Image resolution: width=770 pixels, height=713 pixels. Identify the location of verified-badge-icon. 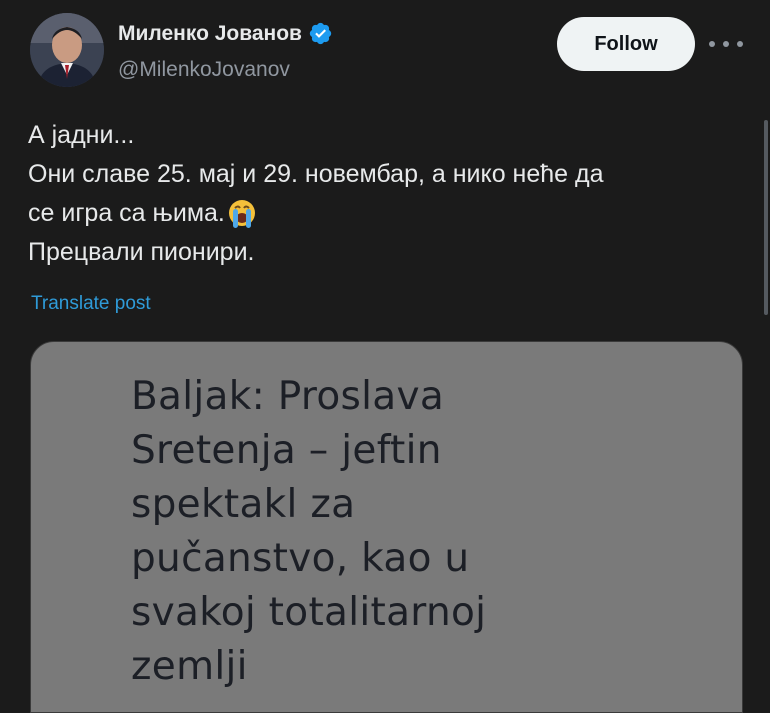
(320, 33).